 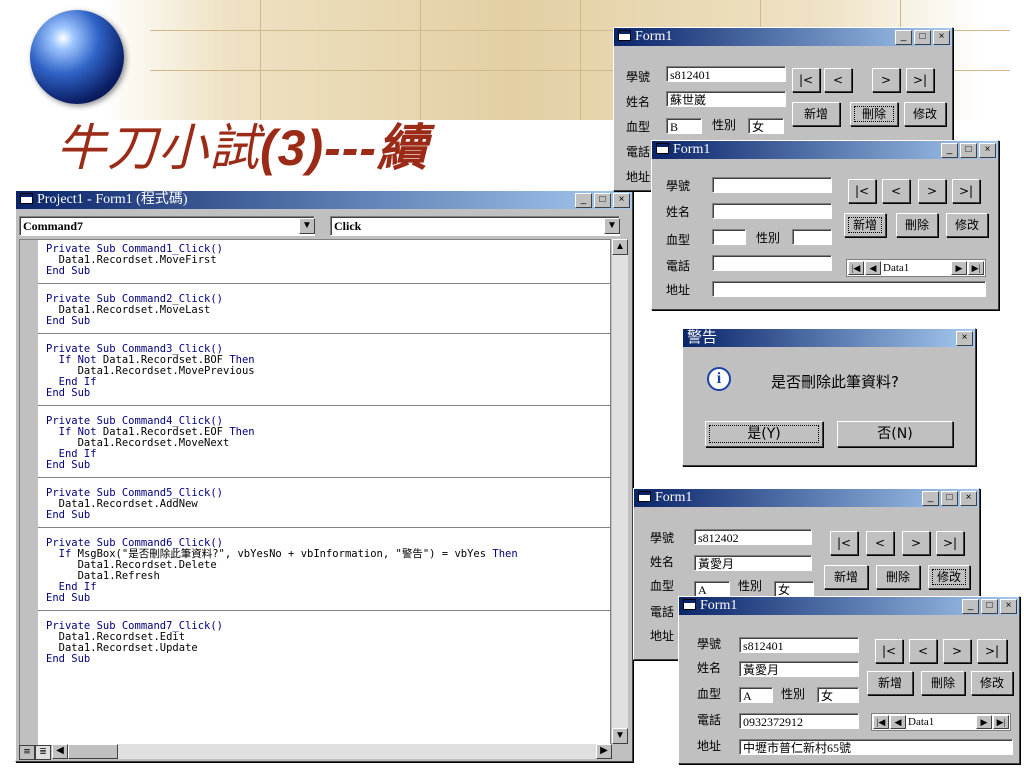 I want to click on vertical-scrollbar: ▲ ▼, so click(x=620, y=491).